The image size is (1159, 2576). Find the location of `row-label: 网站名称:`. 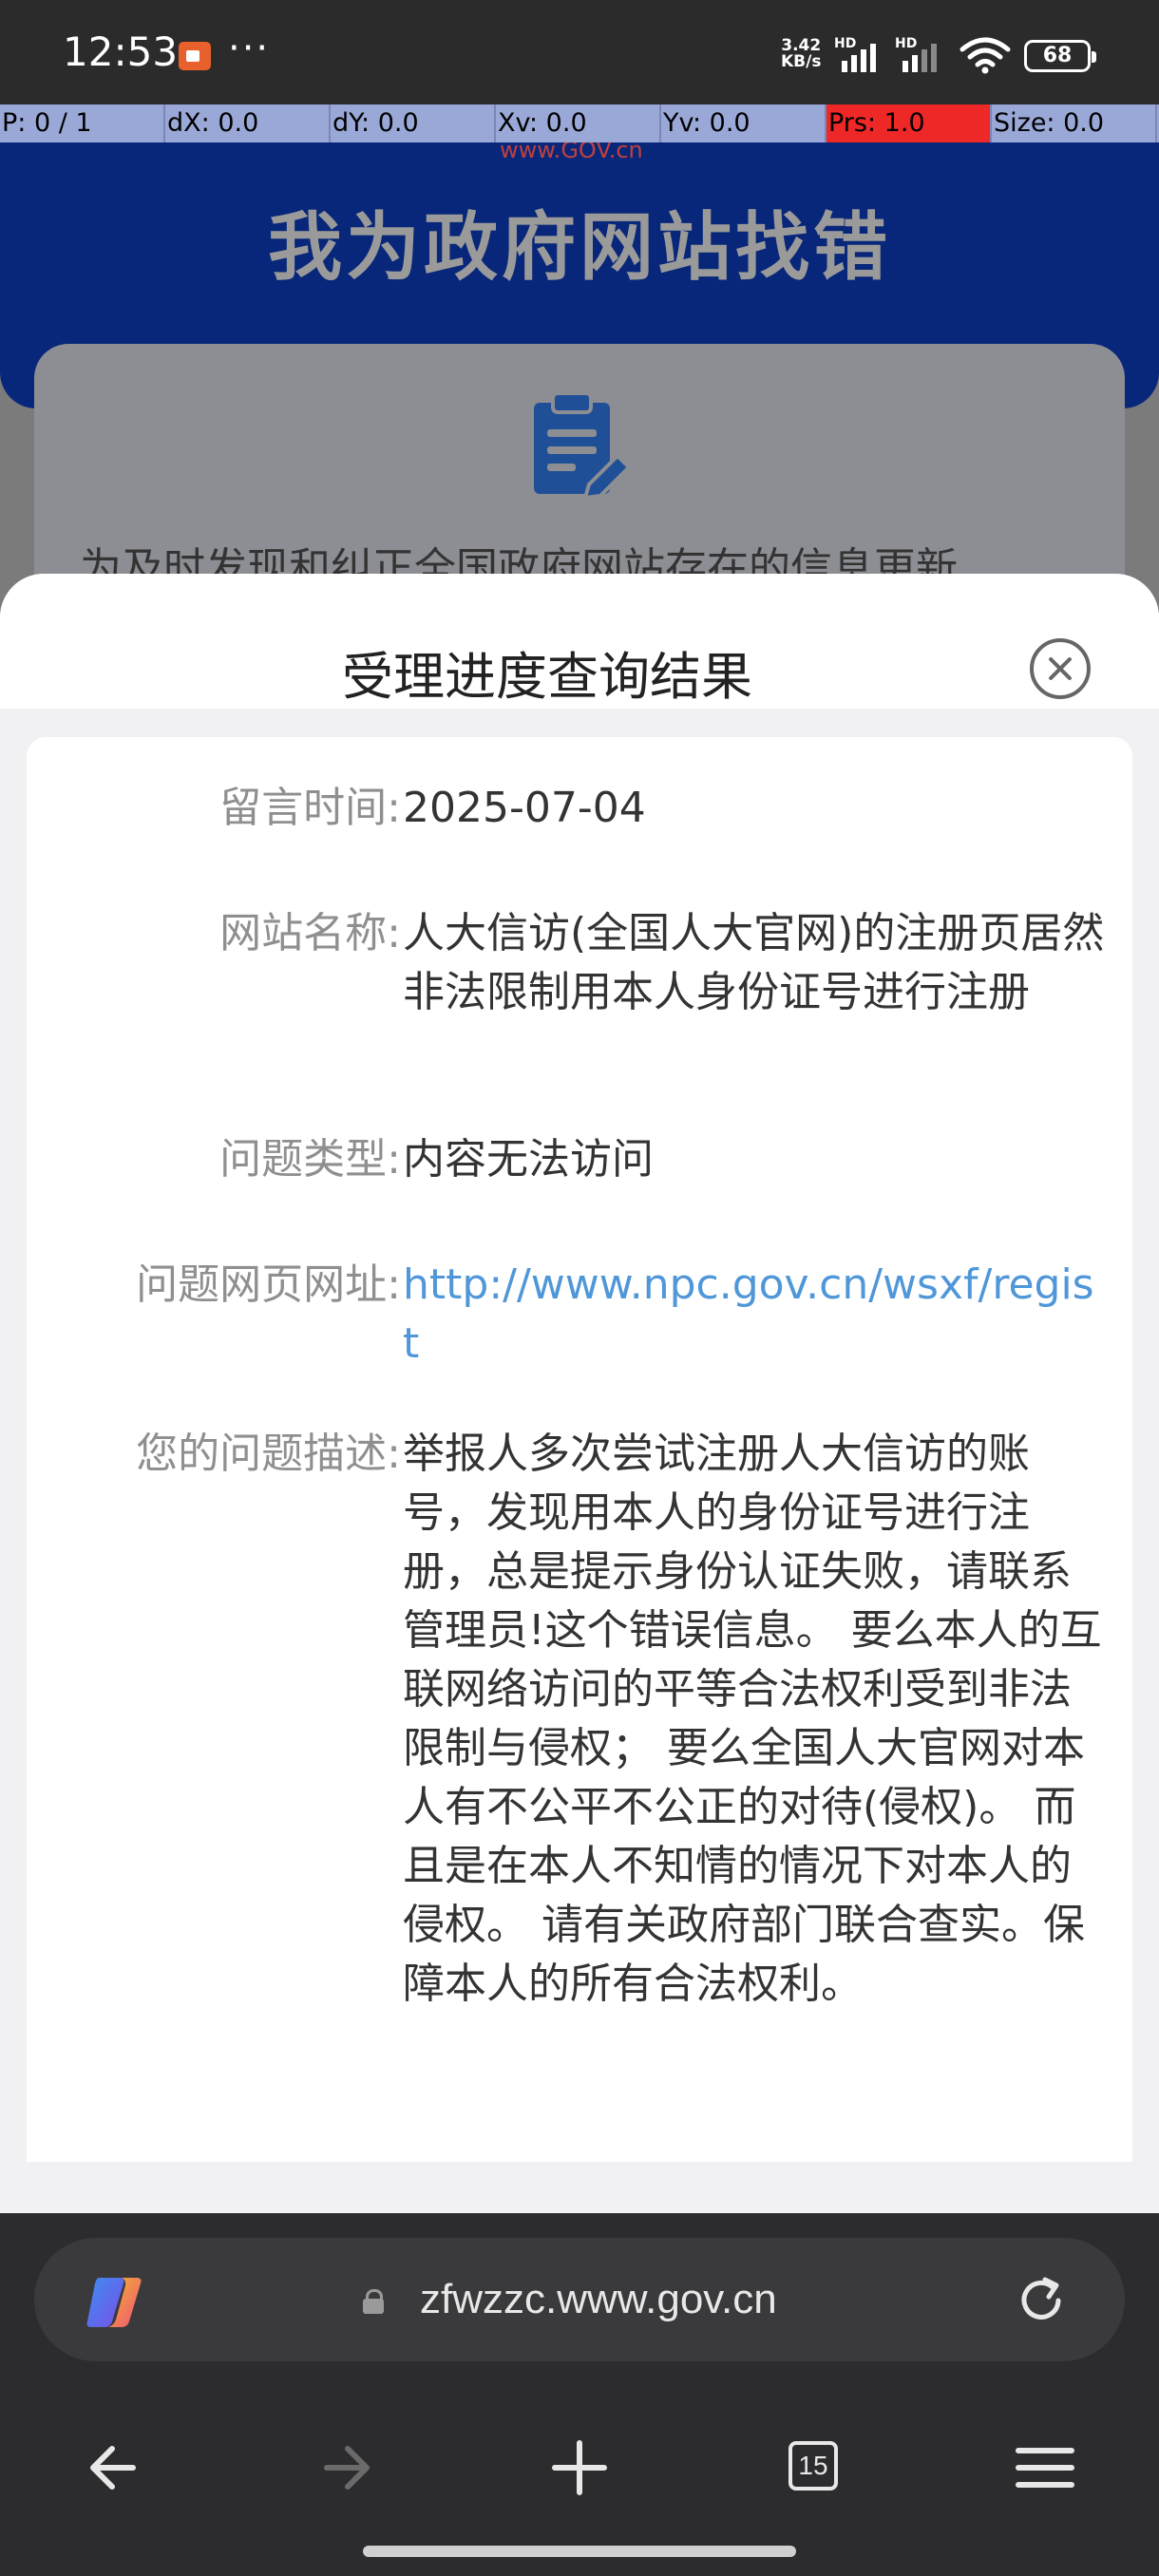

row-label: 网站名称: is located at coordinates (310, 933).